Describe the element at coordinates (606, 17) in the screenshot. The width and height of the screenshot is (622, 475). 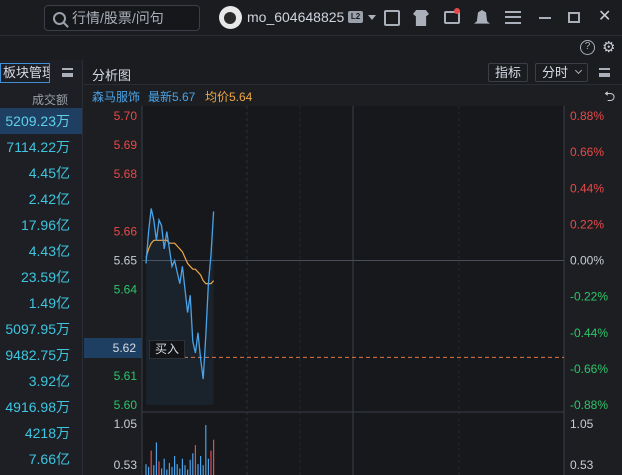
I see `close-icon: ✕` at that location.